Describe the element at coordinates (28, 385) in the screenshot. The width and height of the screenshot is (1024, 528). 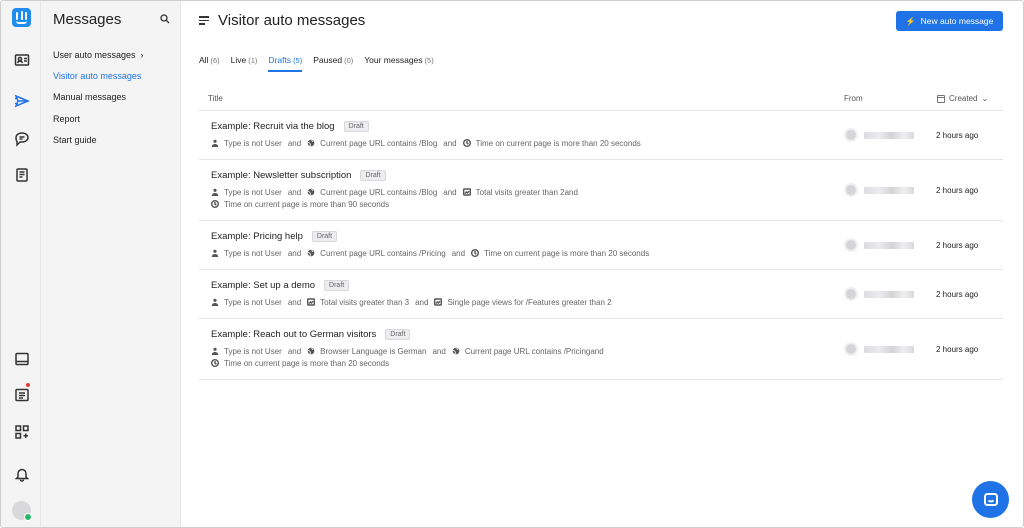
I see `notification-dot` at that location.